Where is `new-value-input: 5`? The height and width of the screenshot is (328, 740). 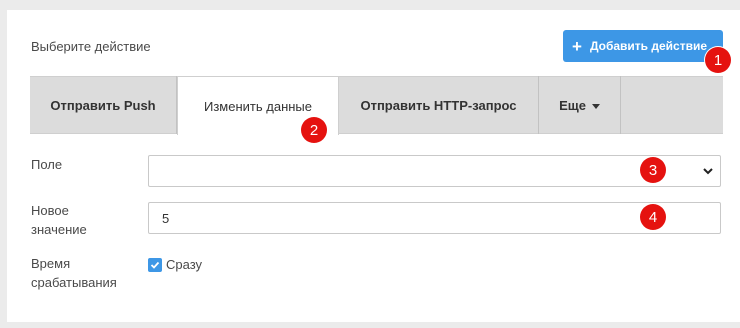 new-value-input: 5 is located at coordinates (434, 218).